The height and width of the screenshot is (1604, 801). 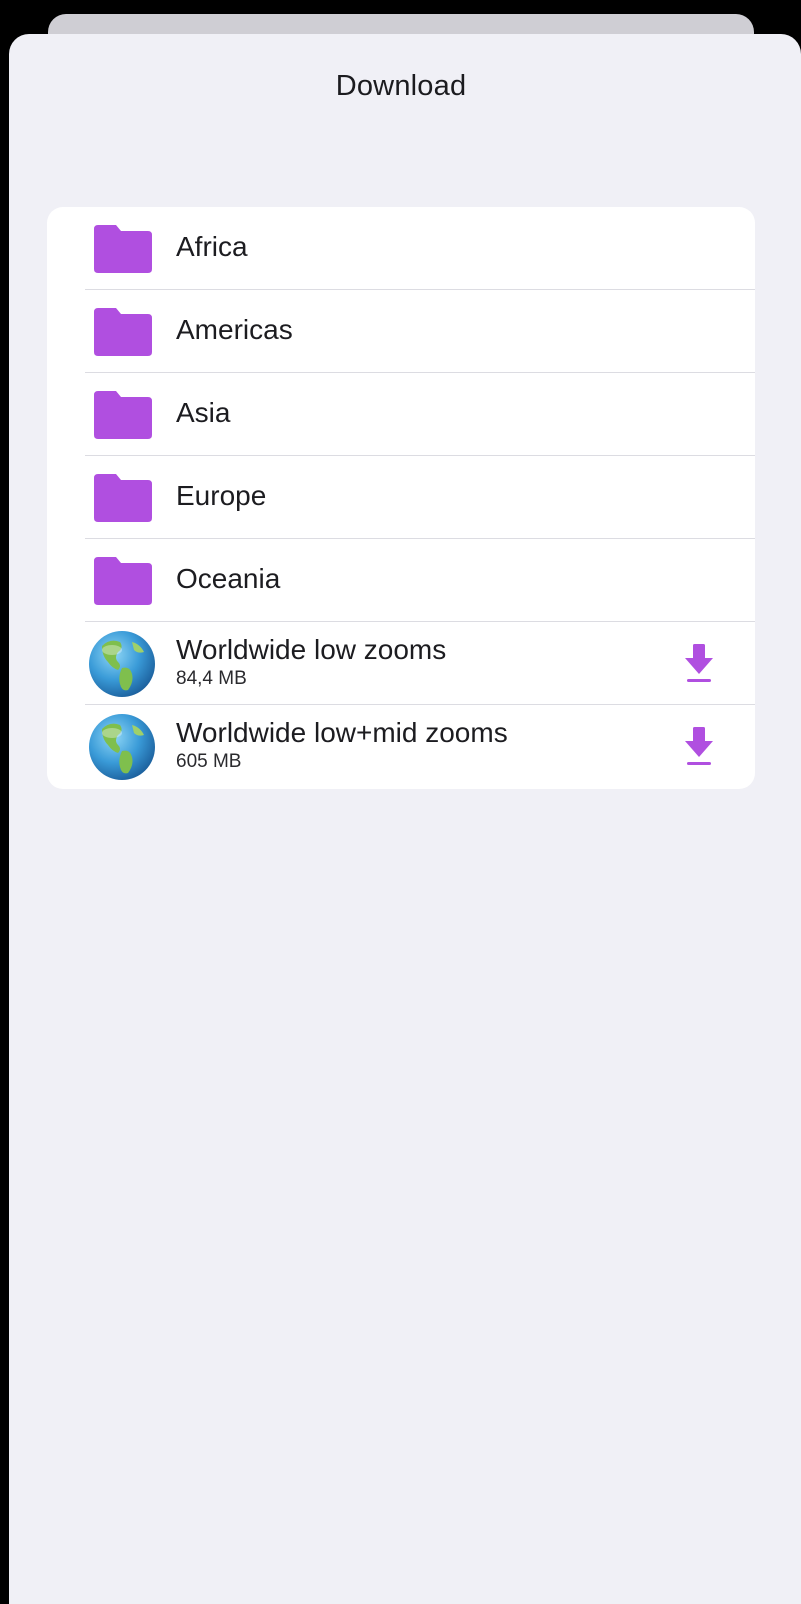 I want to click on list-item-oceania: Oceania, so click(x=401, y=580).